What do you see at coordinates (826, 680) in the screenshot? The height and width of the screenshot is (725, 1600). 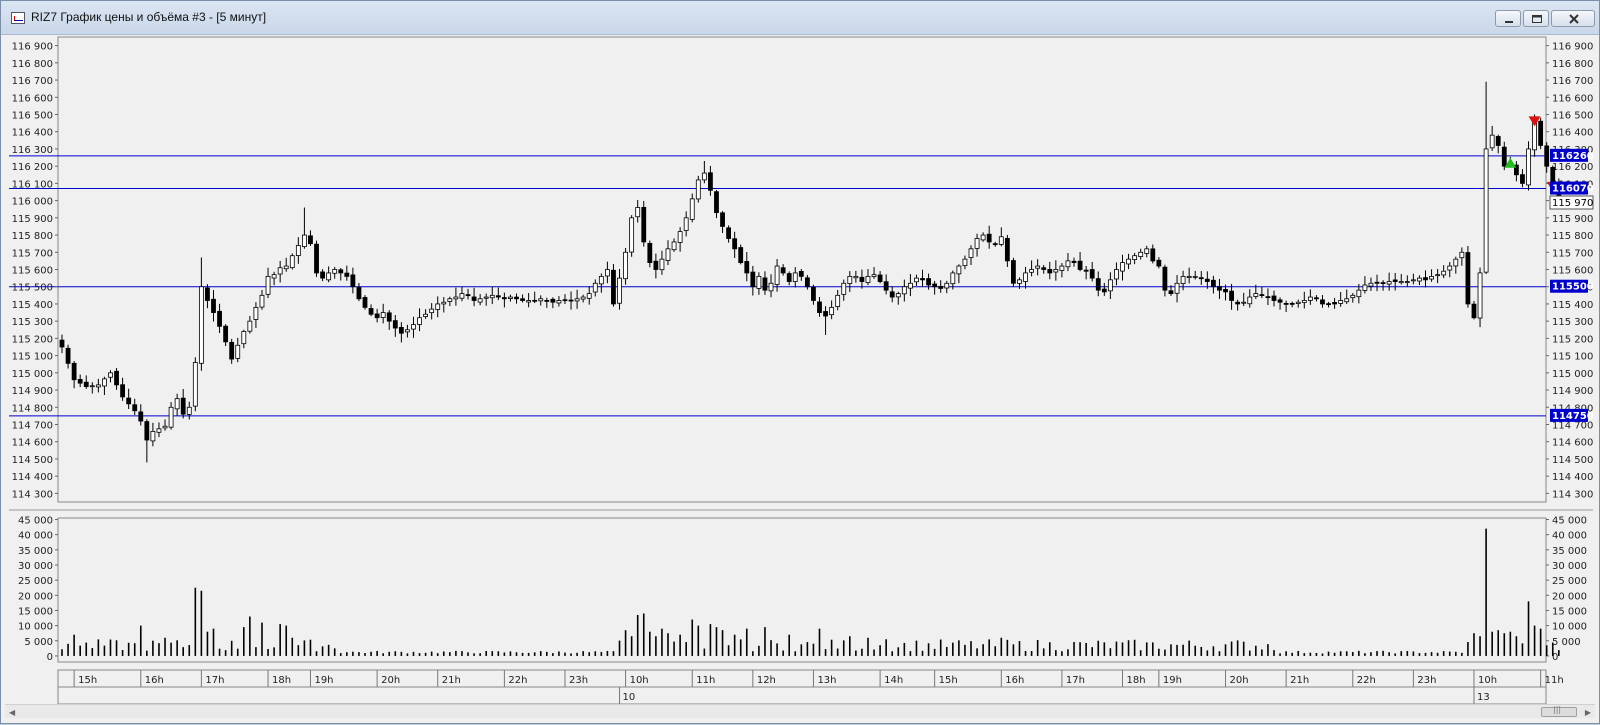 I see `time-label: 13h` at bounding box center [826, 680].